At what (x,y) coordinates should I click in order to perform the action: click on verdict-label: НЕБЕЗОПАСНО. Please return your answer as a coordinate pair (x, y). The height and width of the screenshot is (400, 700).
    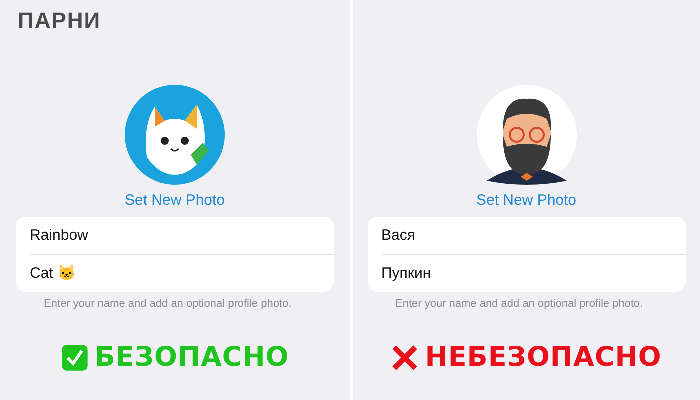
    Looking at the image, I should click on (543, 357).